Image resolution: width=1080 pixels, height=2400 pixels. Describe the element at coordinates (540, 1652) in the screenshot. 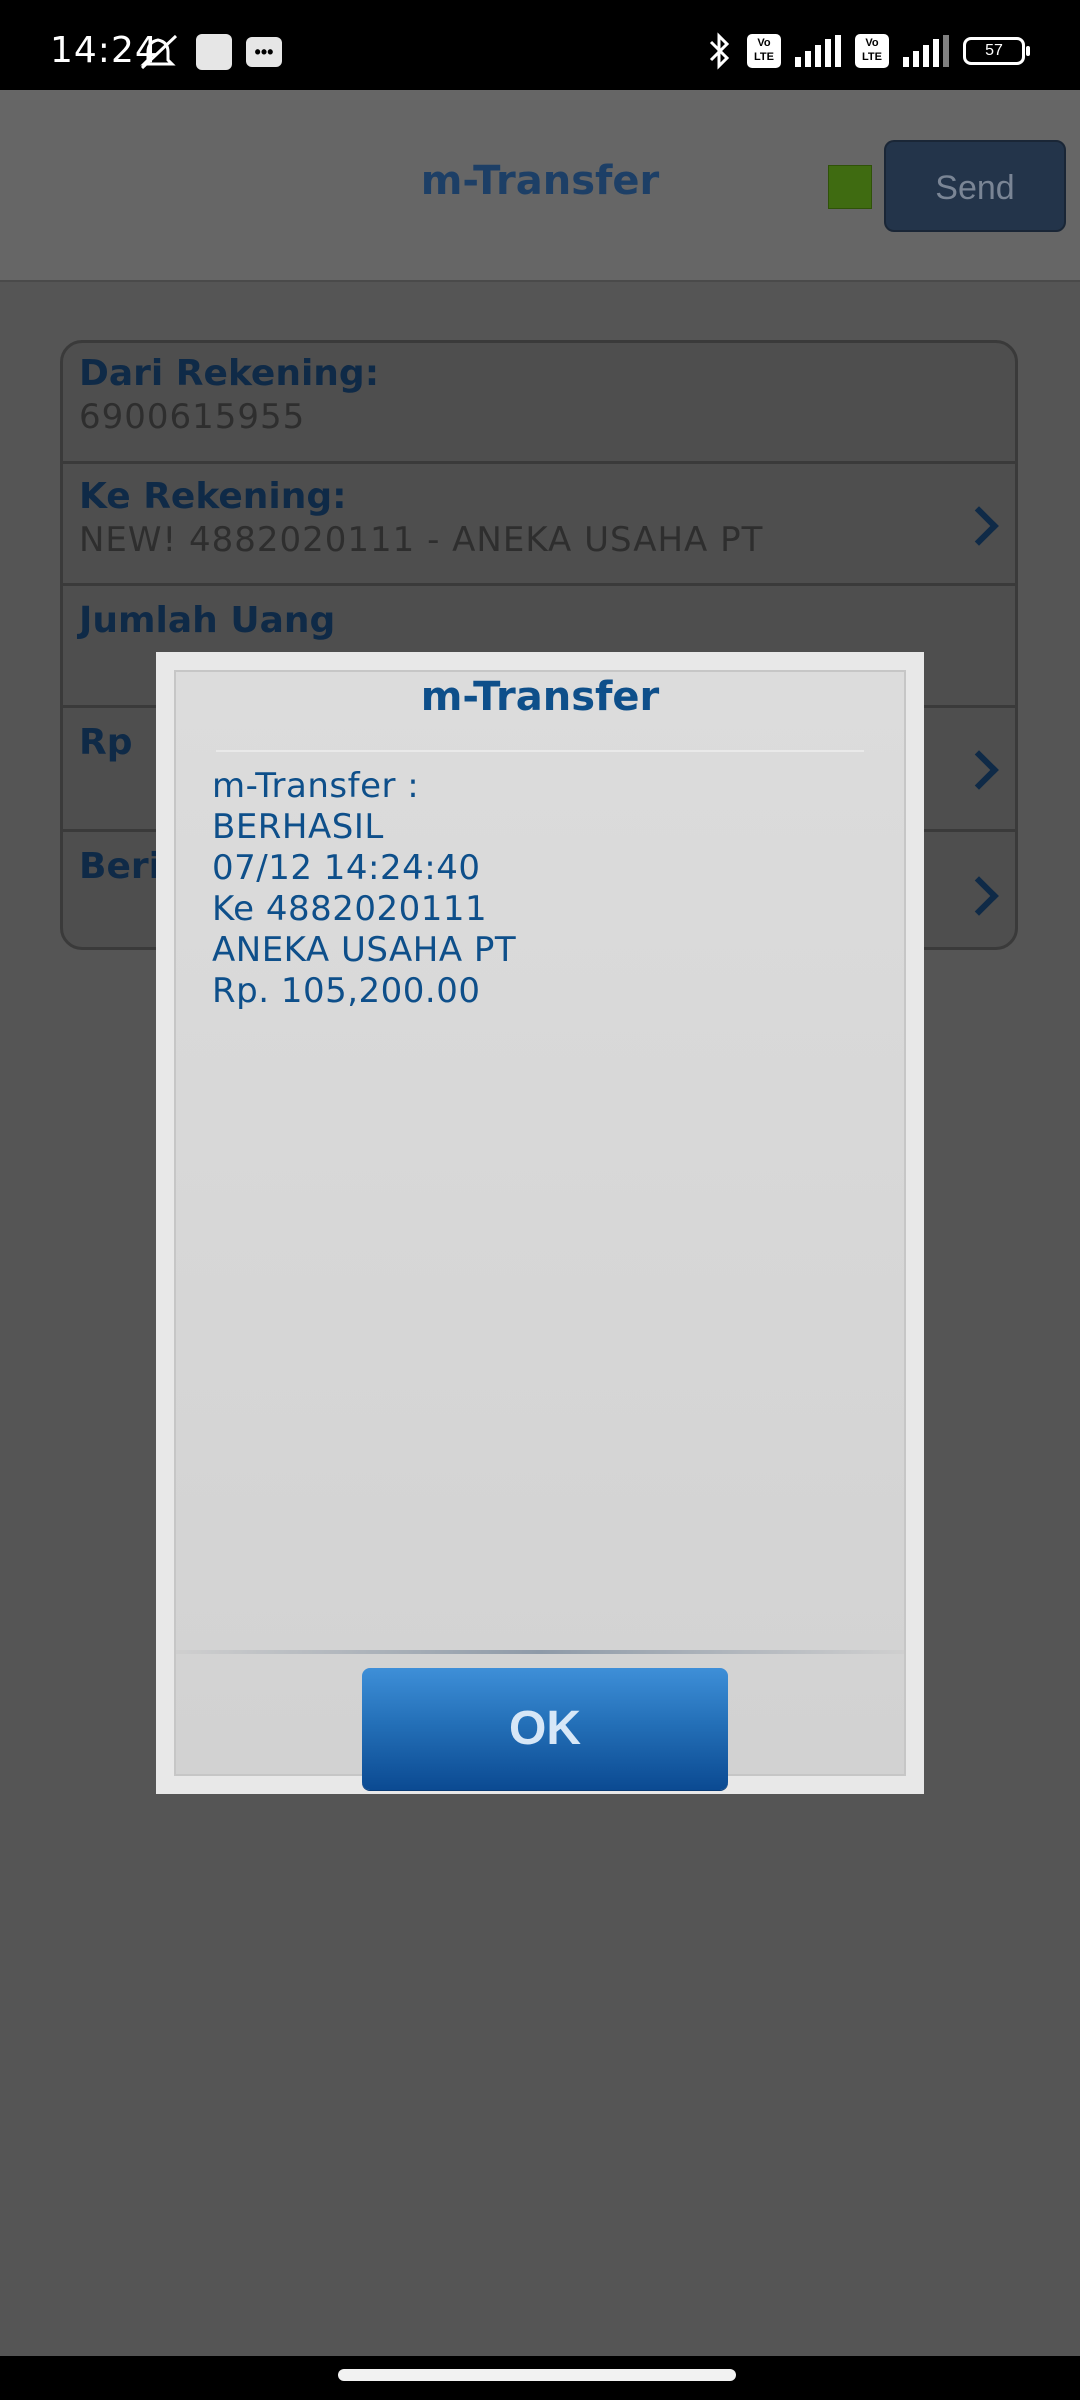

I see `dialog-divider` at that location.